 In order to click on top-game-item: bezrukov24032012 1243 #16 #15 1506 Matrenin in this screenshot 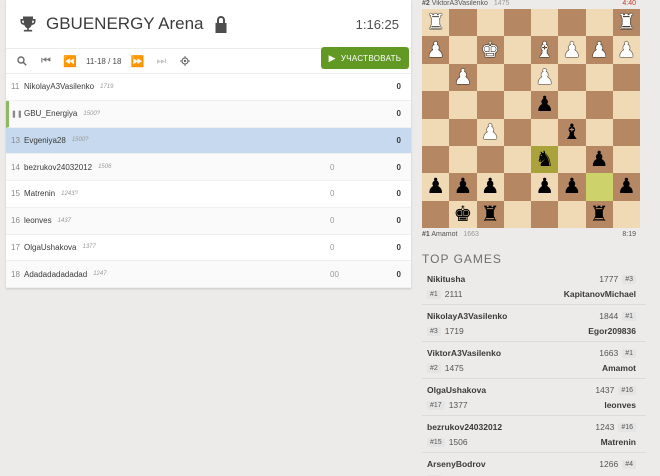, I will do `click(534, 434)`.